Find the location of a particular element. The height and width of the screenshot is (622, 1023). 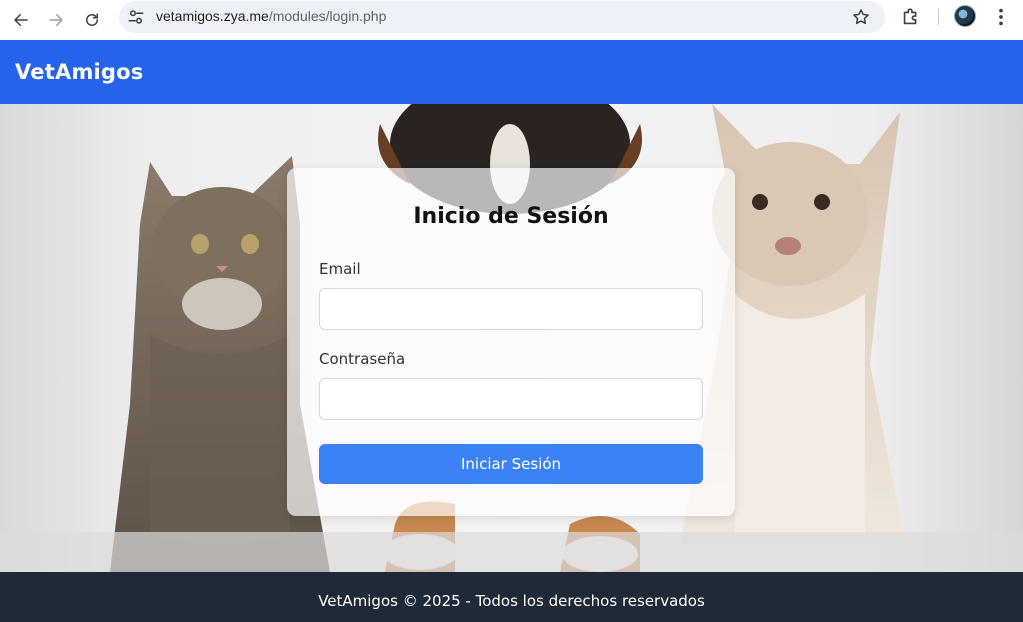

kebab-menu-icon is located at coordinates (1001, 17).